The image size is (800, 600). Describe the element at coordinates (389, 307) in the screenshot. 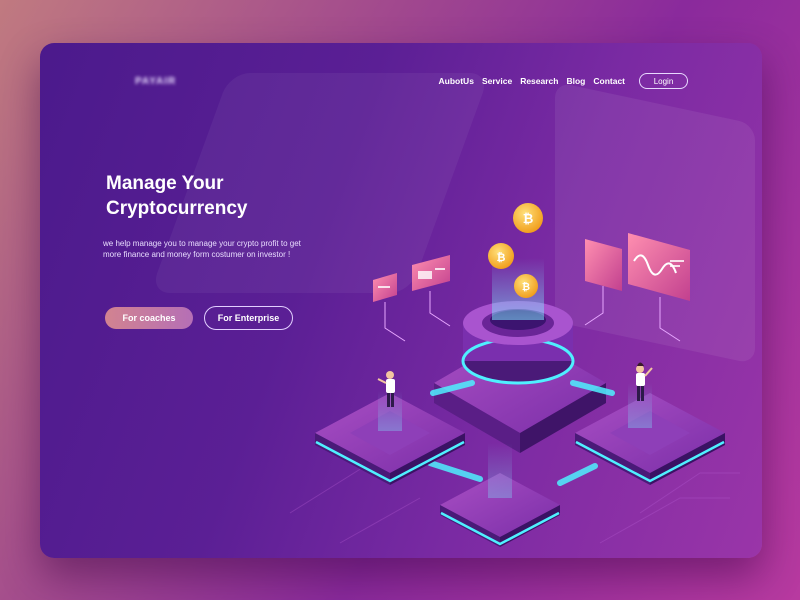

I see `floating-screen-left-small` at that location.